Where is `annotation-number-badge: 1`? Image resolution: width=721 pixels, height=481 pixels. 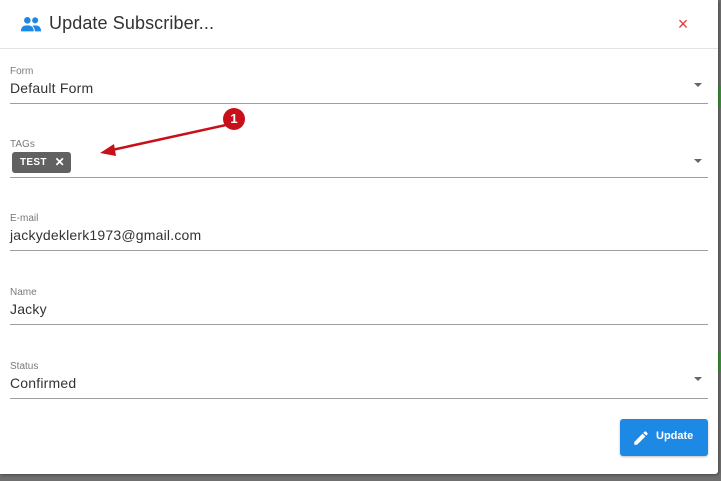 annotation-number-badge: 1 is located at coordinates (234, 119).